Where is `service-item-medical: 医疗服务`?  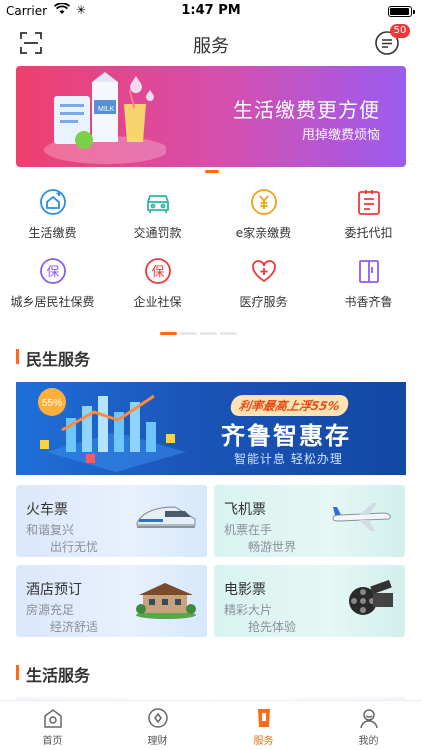
service-item-medical: 医疗服务 is located at coordinates (263, 283).